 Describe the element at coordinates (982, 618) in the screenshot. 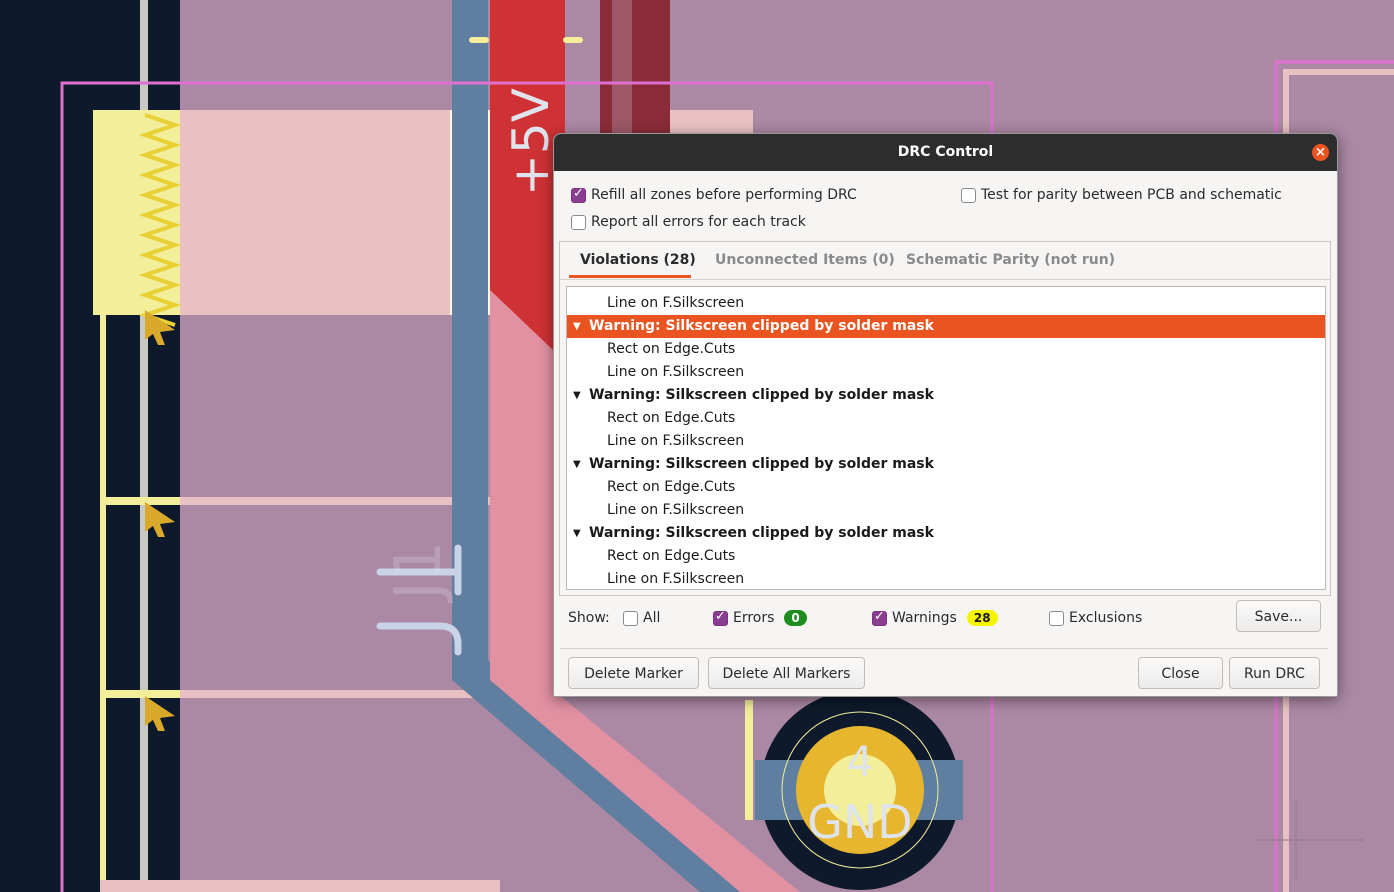

I see `warnings-count-badge: 28` at that location.